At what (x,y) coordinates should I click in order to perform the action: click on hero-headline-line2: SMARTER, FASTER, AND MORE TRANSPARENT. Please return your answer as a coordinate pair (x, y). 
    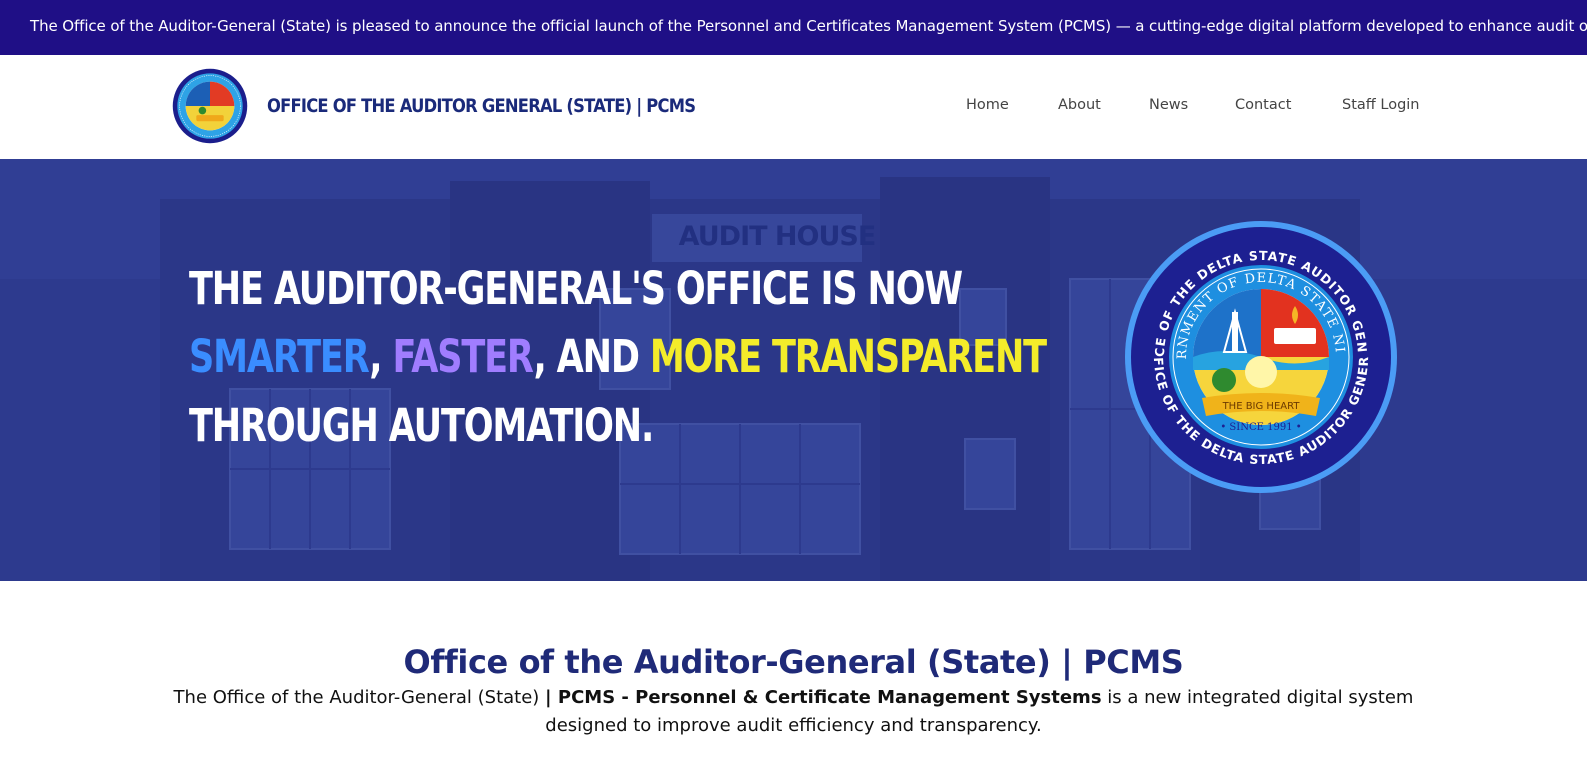
    Looking at the image, I should click on (618, 356).